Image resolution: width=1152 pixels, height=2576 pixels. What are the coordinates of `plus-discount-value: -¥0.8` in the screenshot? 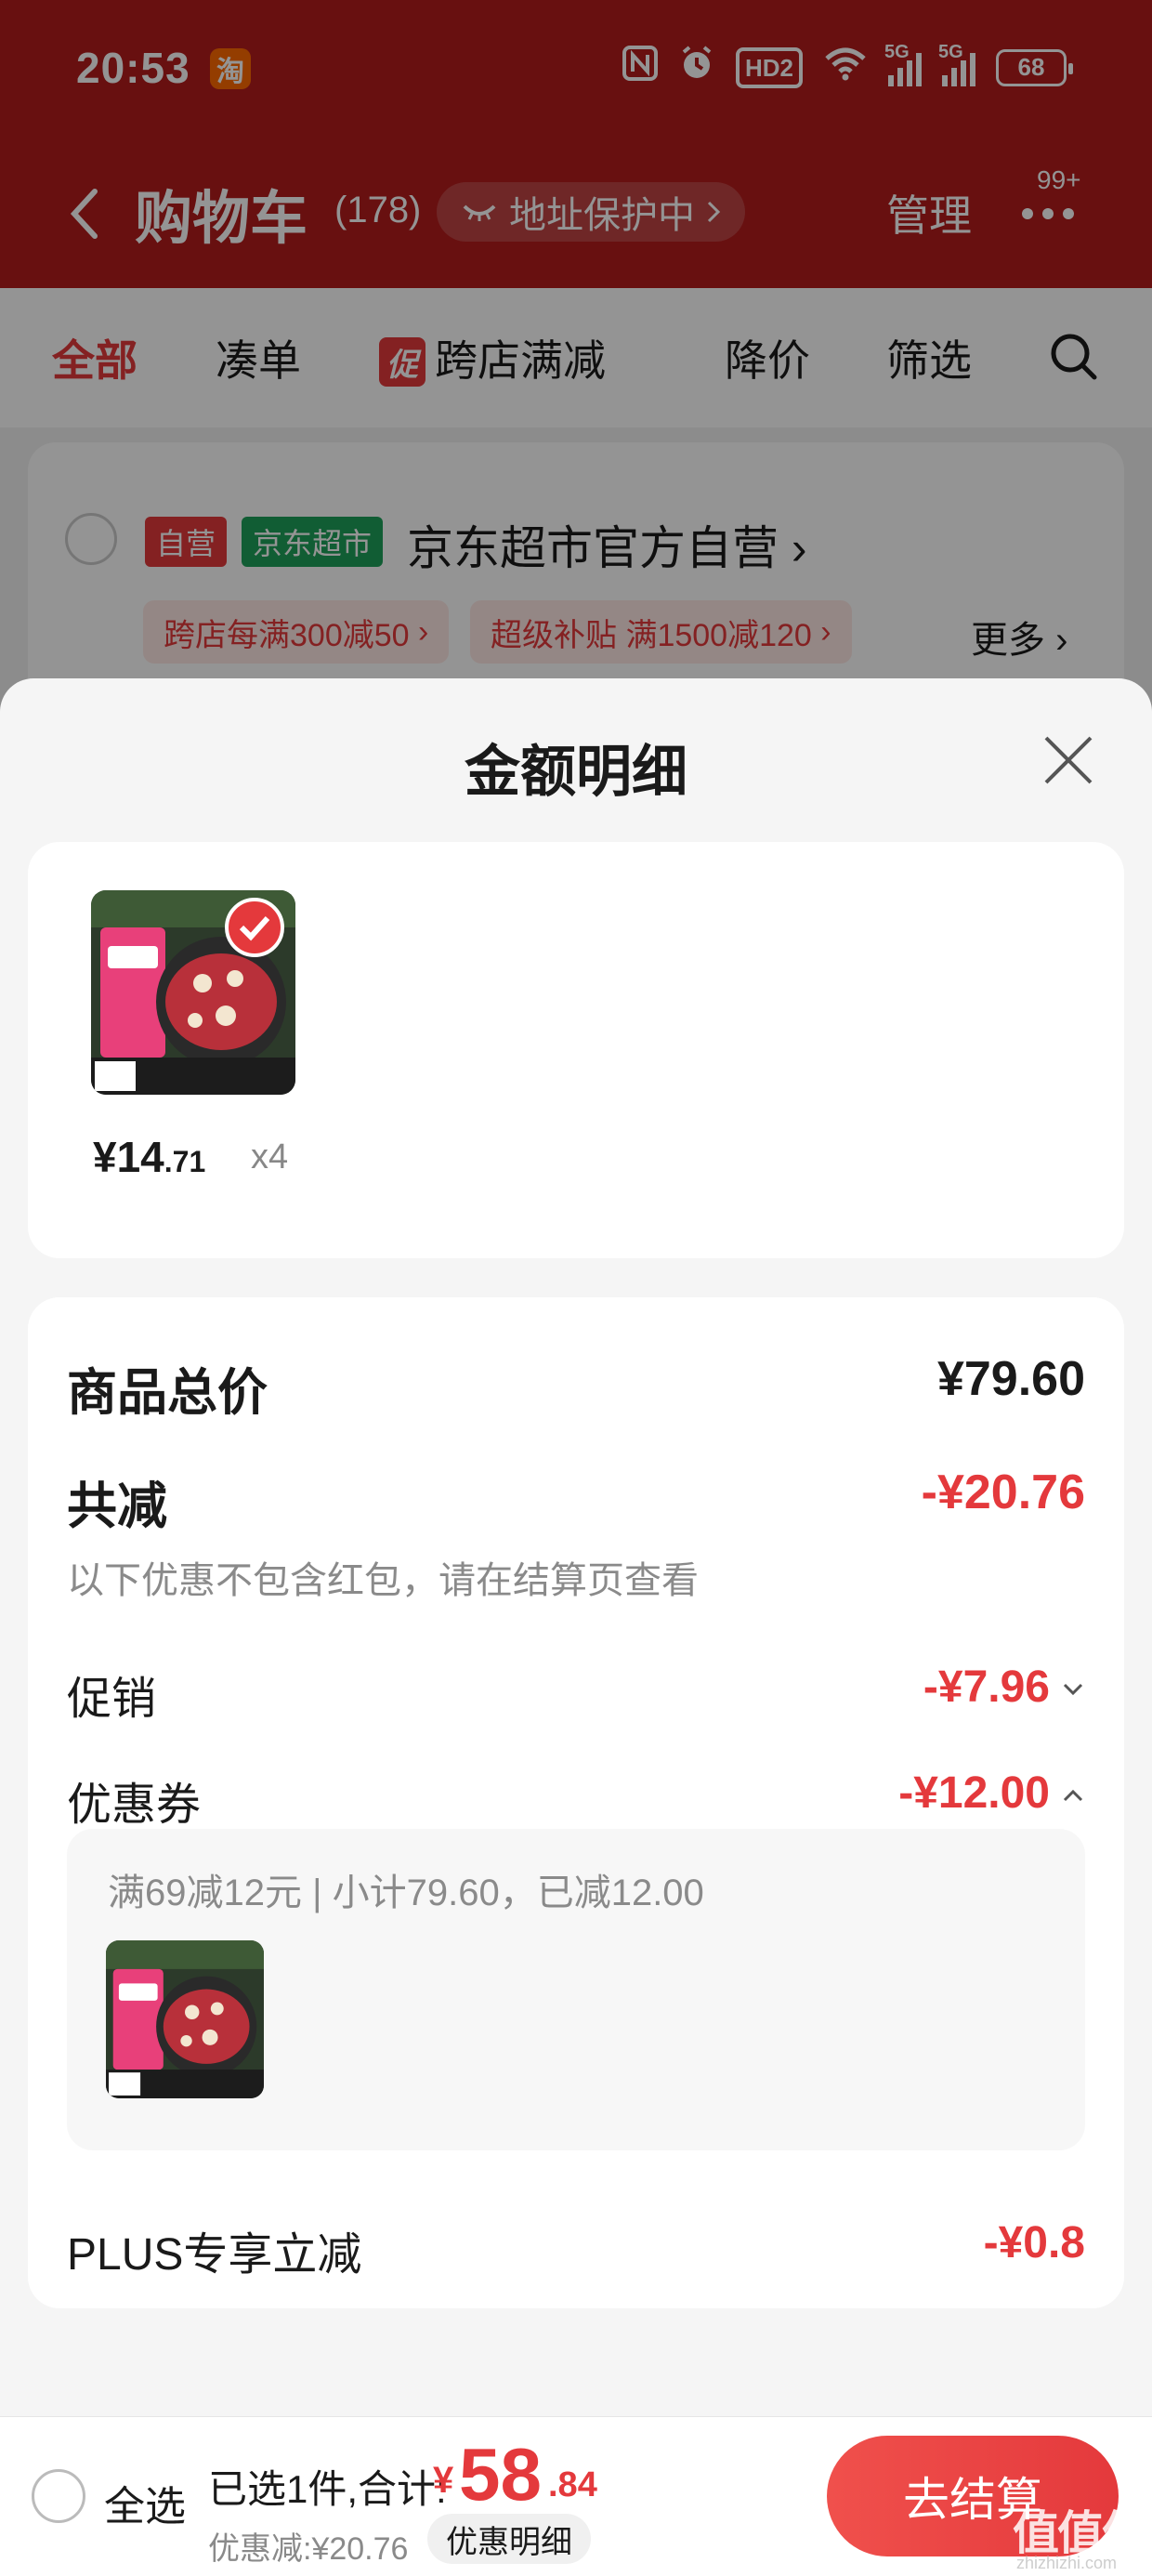 It's located at (1034, 2242).